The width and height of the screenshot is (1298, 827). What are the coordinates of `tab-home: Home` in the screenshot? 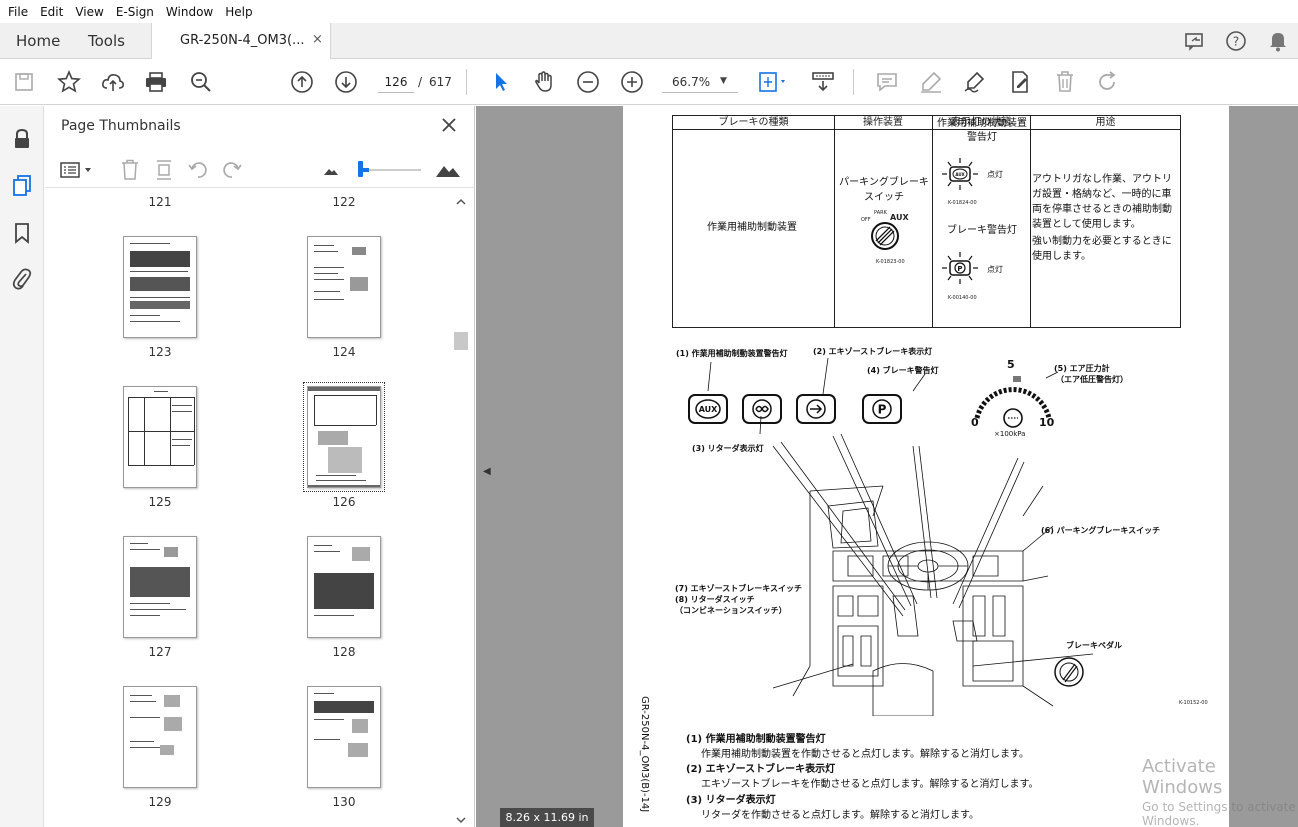 It's located at (38, 41).